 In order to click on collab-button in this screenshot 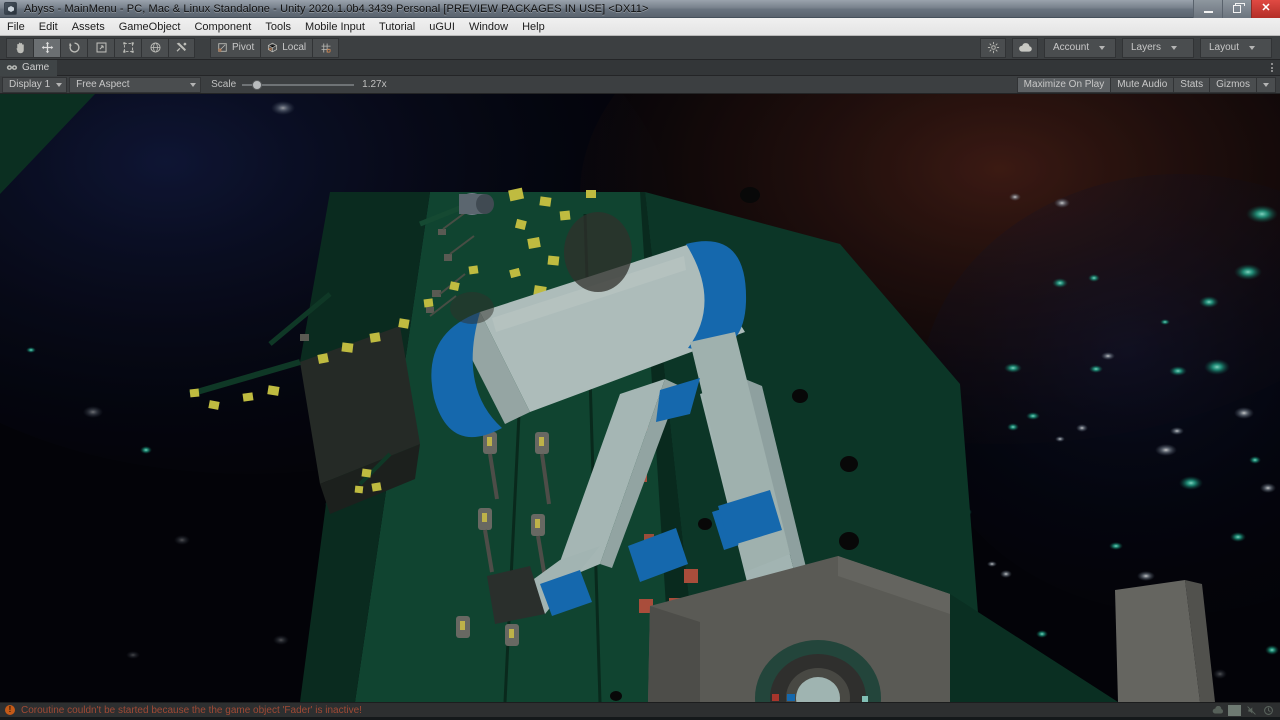, I will do `click(1025, 47)`.